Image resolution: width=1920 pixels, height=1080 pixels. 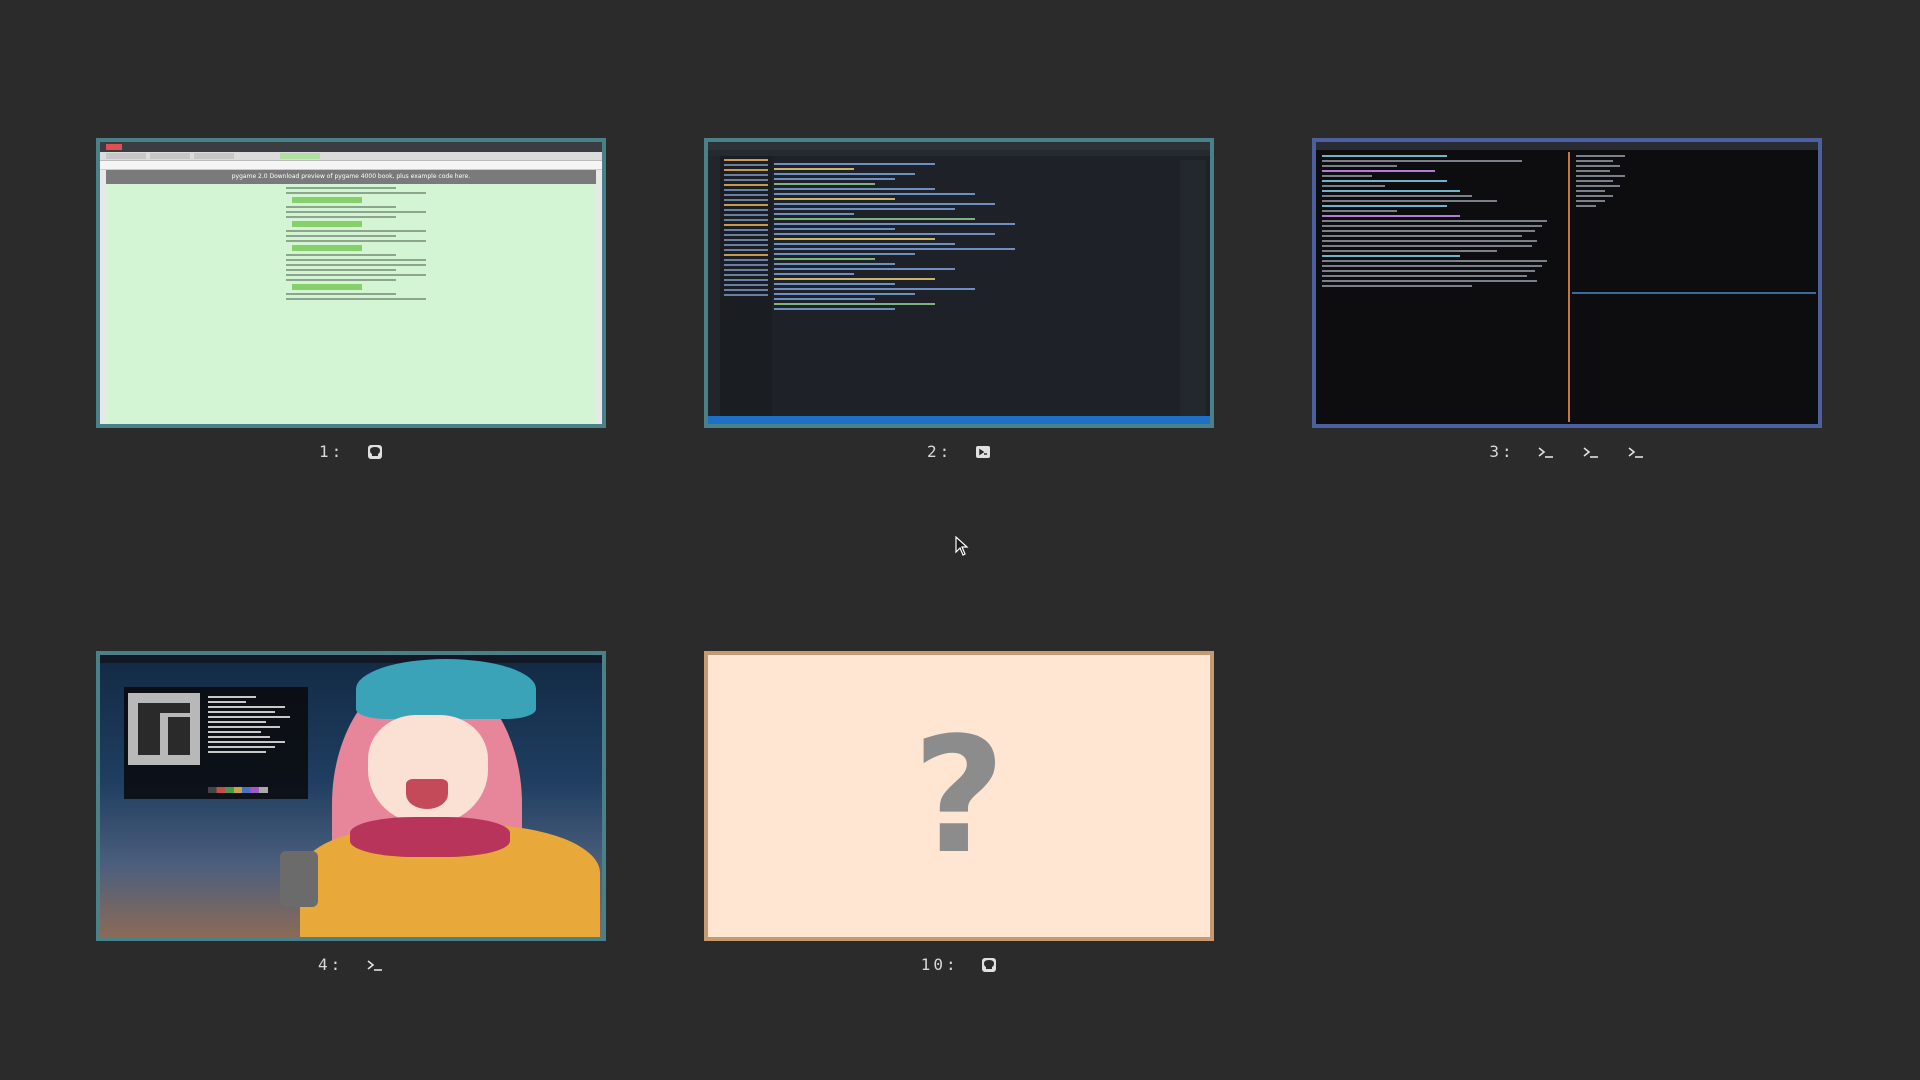 What do you see at coordinates (238, 790) in the screenshot?
I see `color-palette` at bounding box center [238, 790].